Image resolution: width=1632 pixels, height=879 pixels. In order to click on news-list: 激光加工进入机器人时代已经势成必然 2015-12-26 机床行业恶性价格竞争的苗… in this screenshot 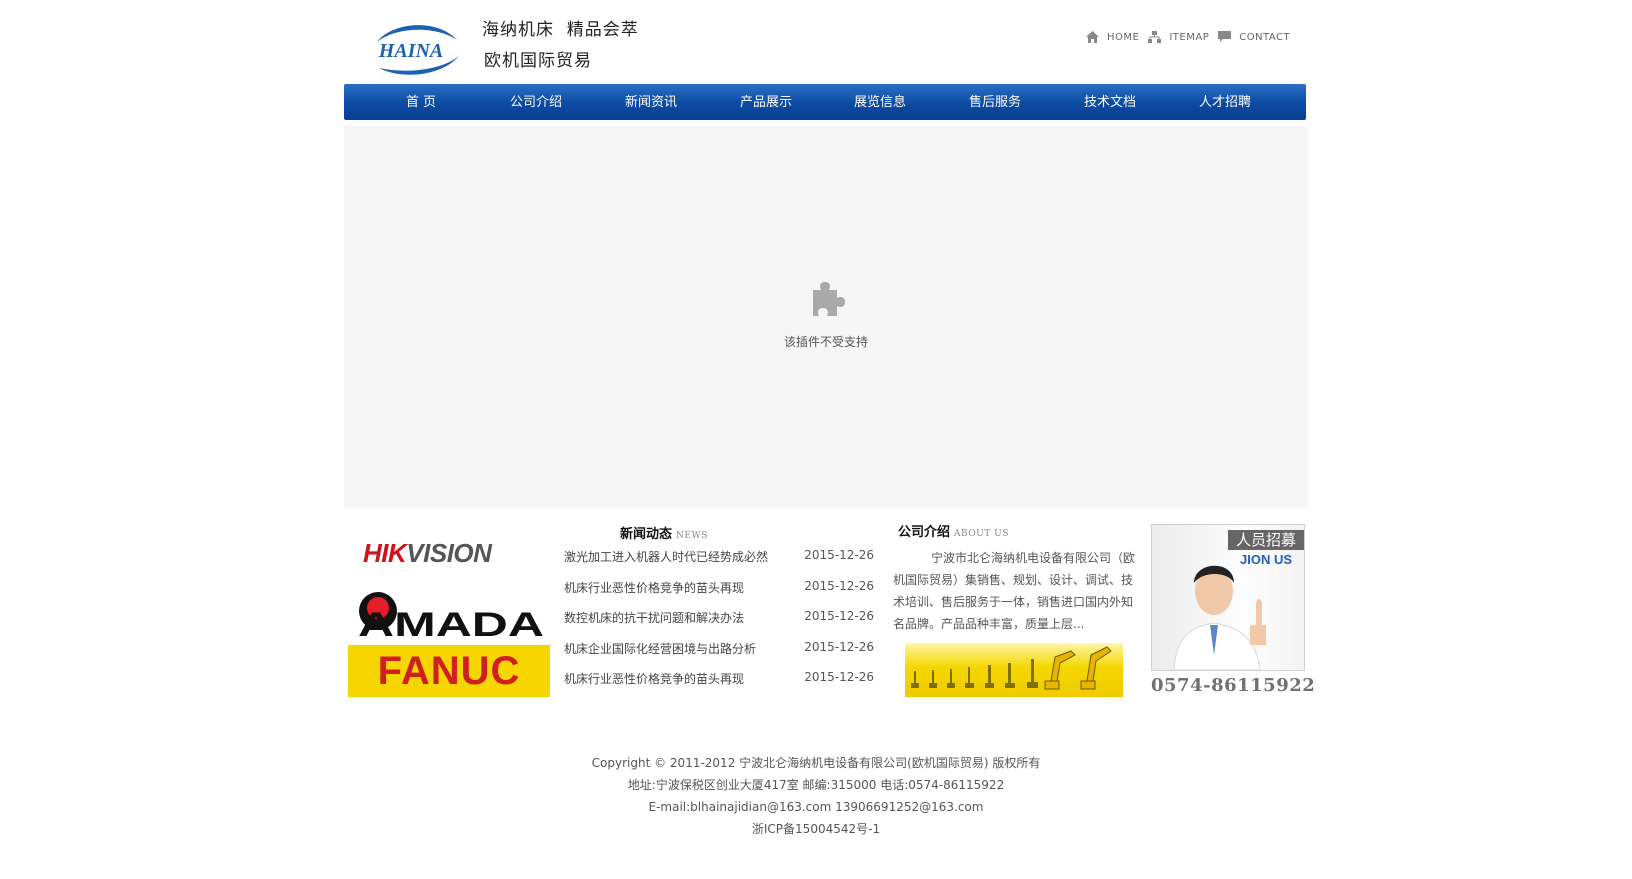, I will do `click(719, 624)`.